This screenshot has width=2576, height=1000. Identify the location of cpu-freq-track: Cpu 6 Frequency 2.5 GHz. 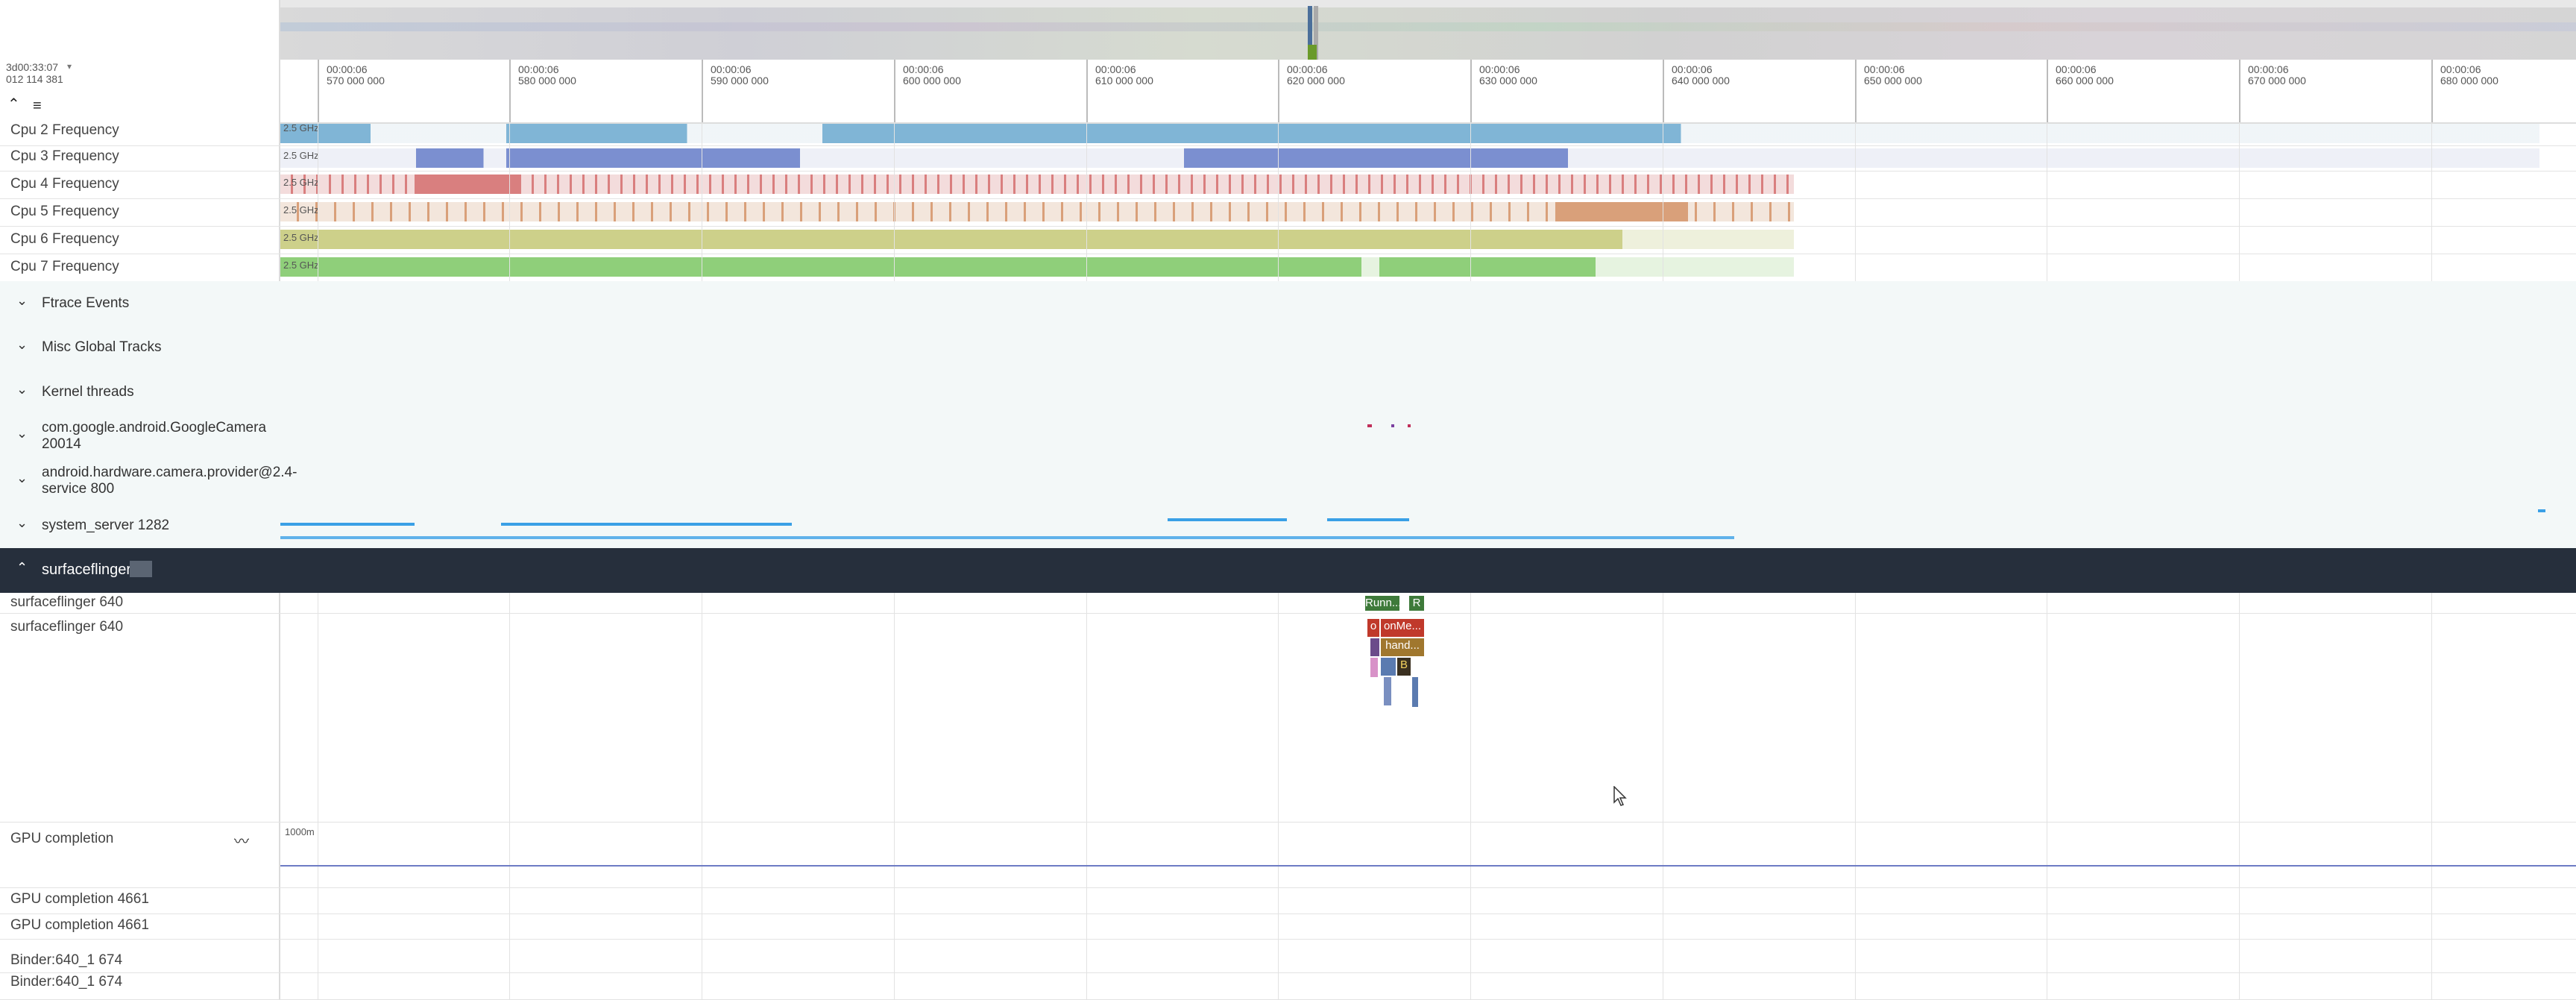
(1288, 240).